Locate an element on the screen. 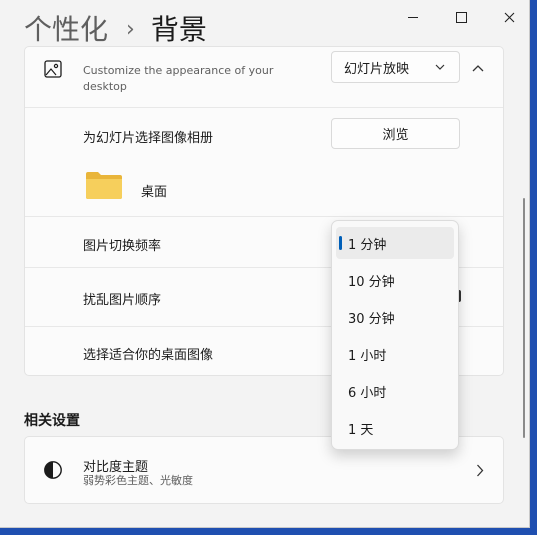 Image resolution: width=537 pixels, height=535 pixels. interval-option: 10 分钟 is located at coordinates (395, 280).